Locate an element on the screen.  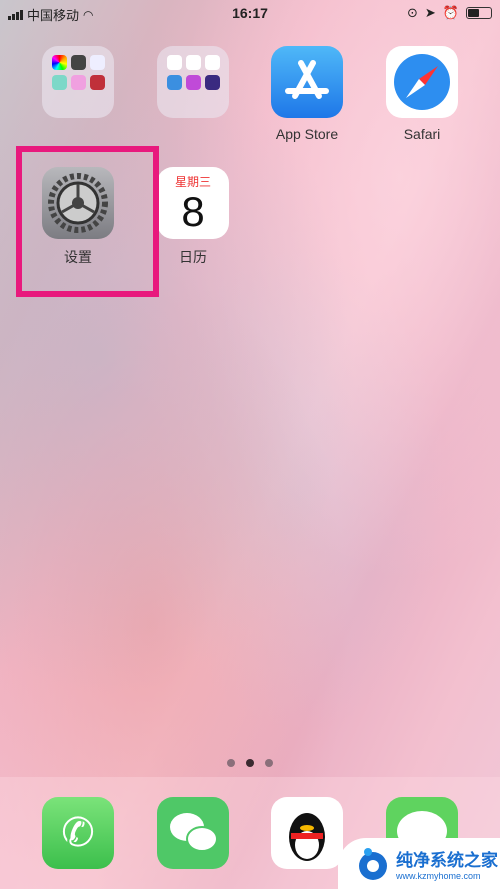
dock-phone: ✆ is located at coordinates (78, 833).